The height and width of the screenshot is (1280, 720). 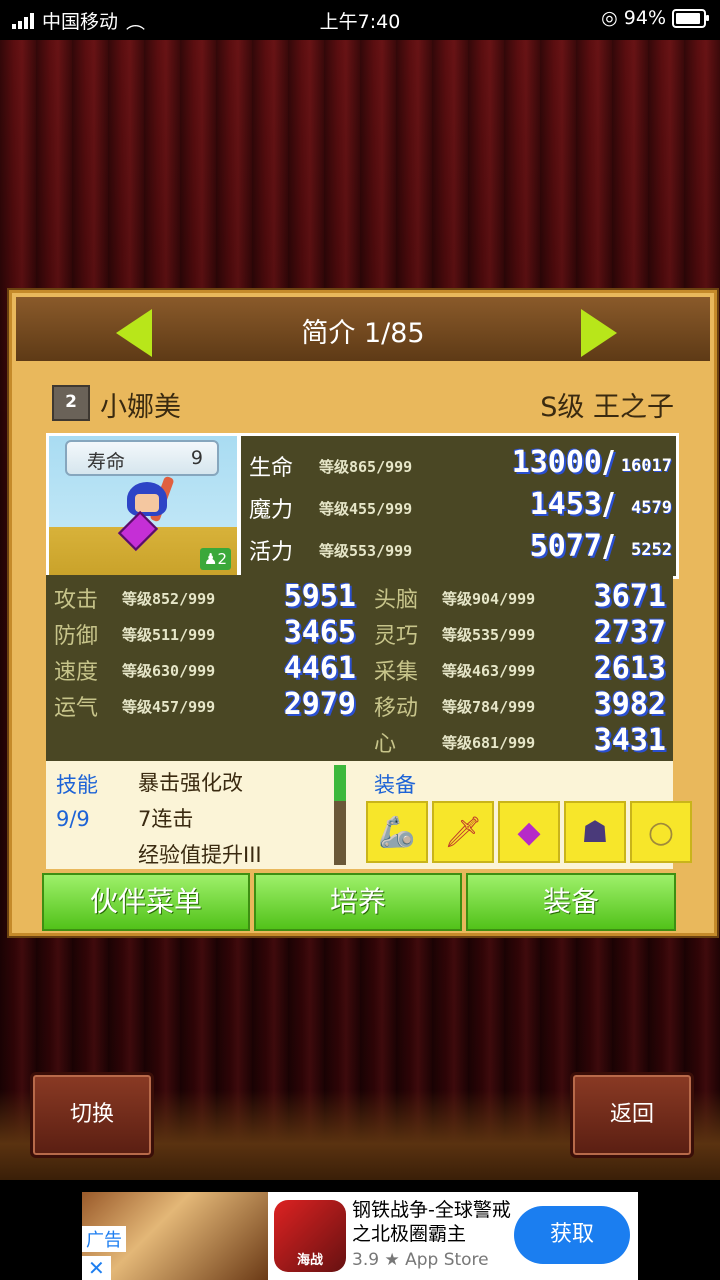 I want to click on character-name: 小娜美, so click(x=140, y=407).